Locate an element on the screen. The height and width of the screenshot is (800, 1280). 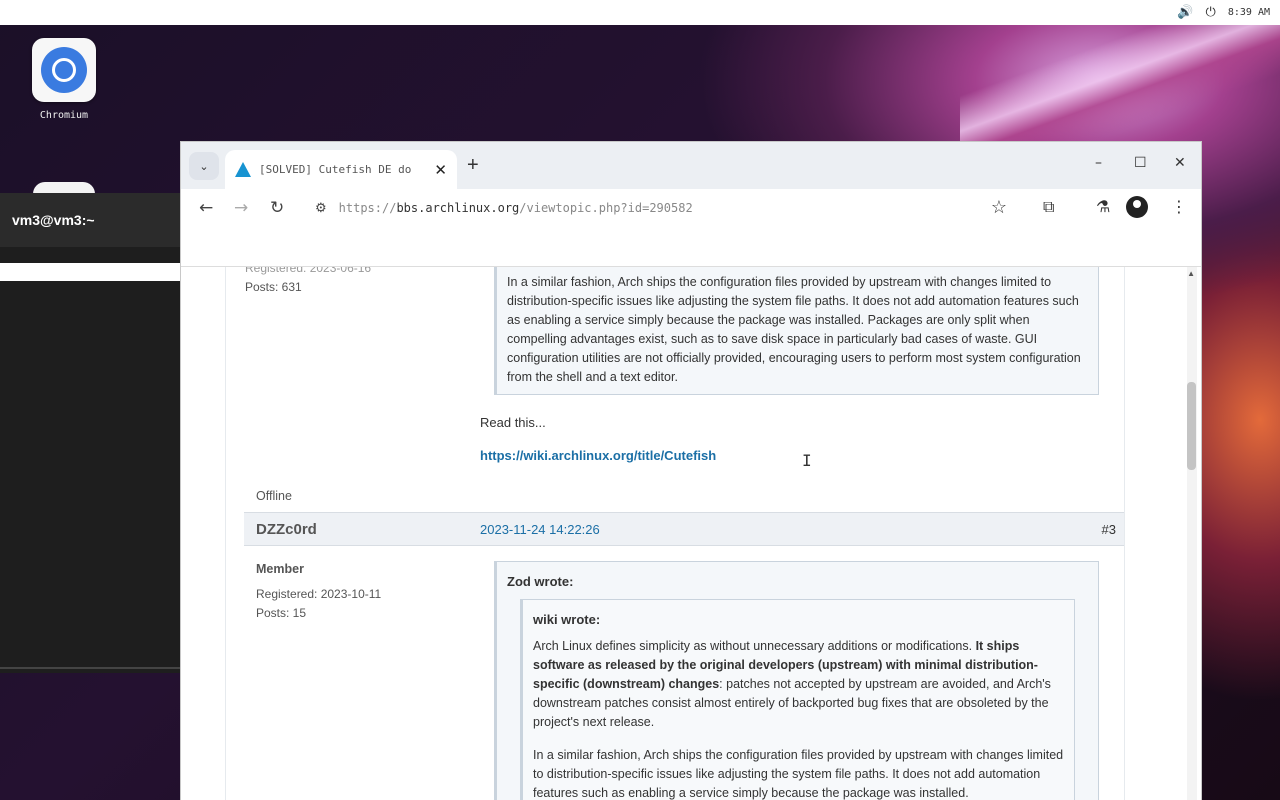
post3-registered: Registered: 2023-10-11 is located at coordinates (319, 594).